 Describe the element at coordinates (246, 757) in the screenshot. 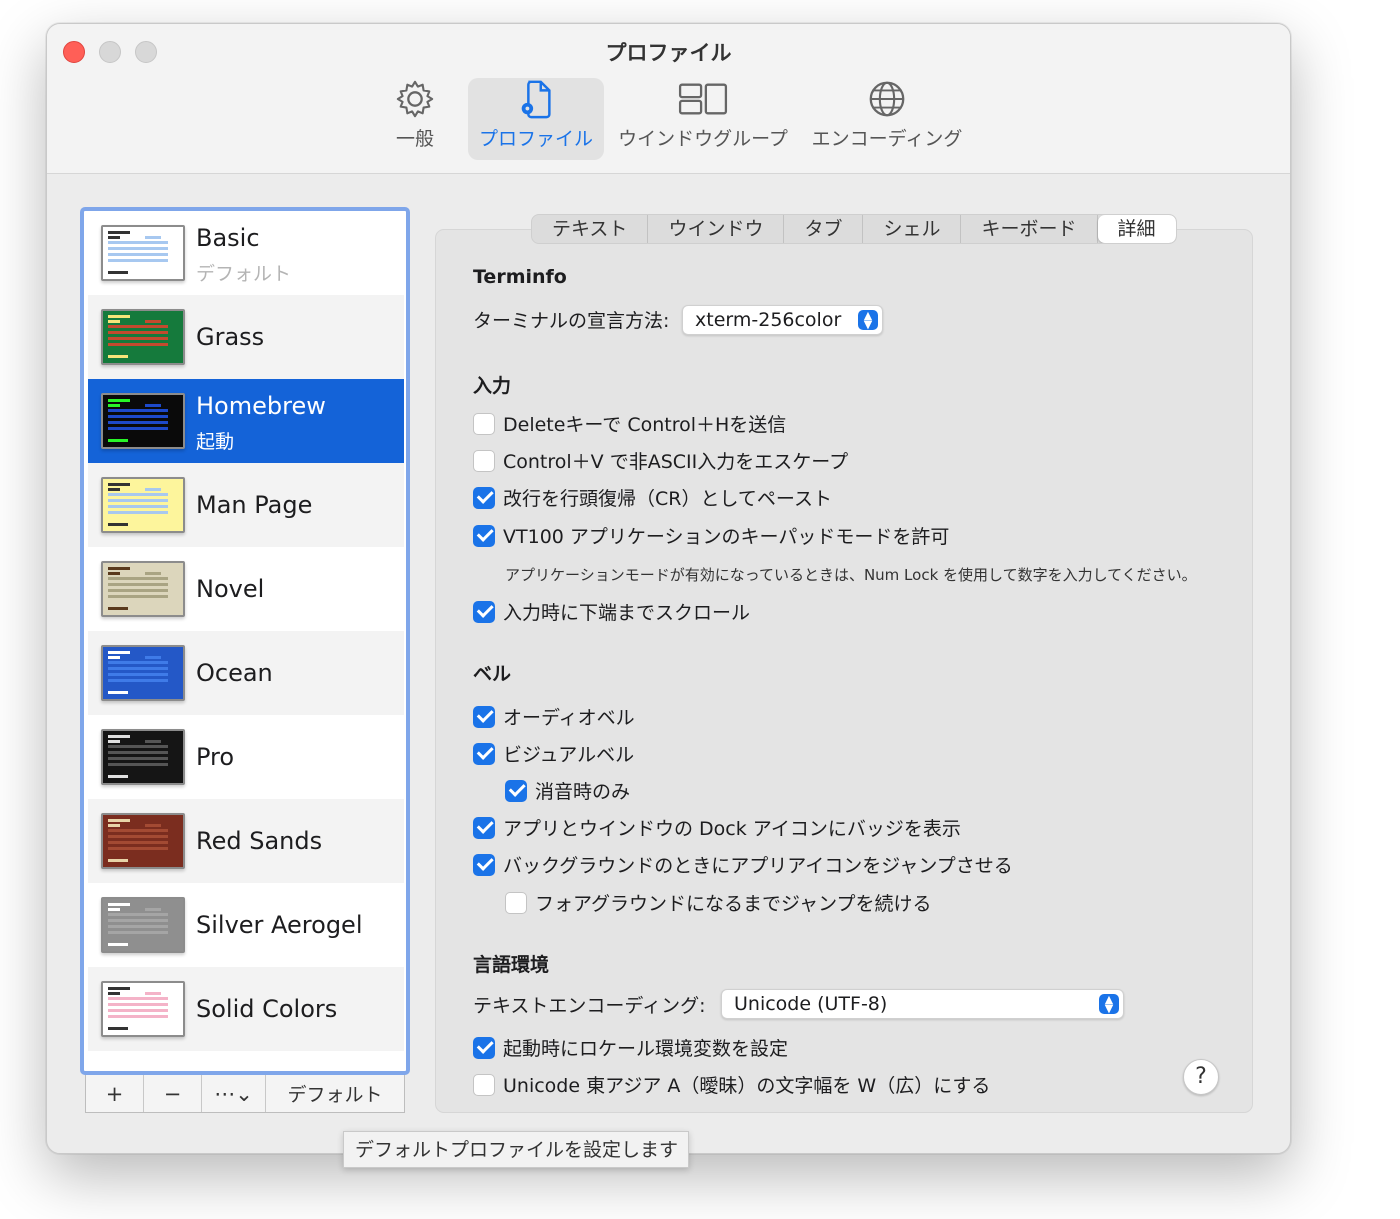

I see `profile-list-item: Pro` at that location.